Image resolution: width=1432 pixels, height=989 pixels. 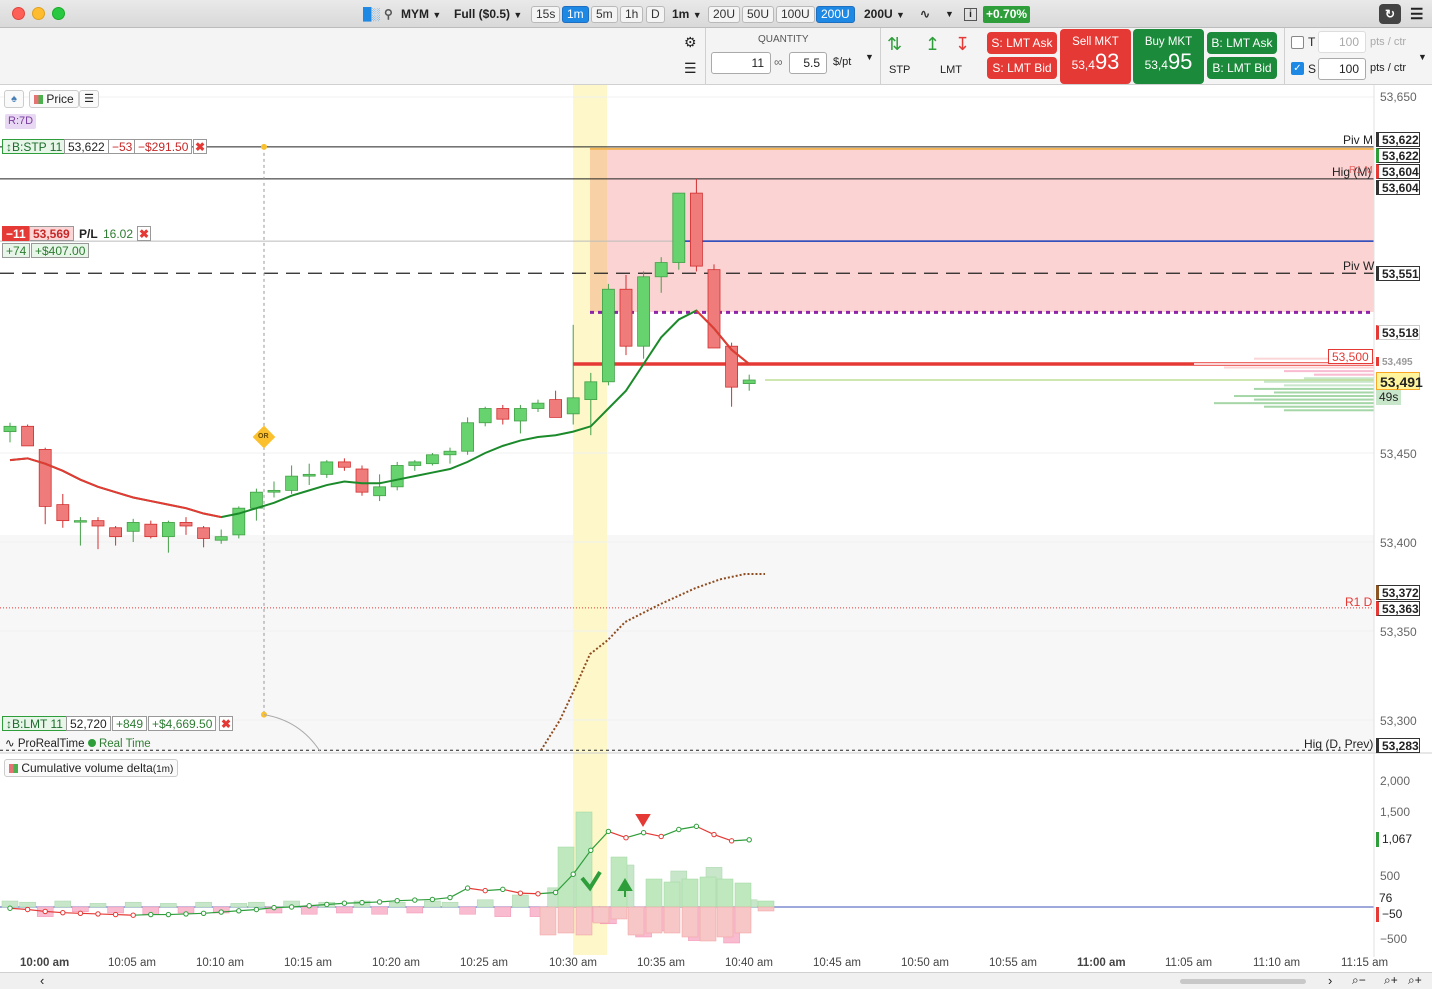 I want to click on timeframe-d: D, so click(x=655, y=14).